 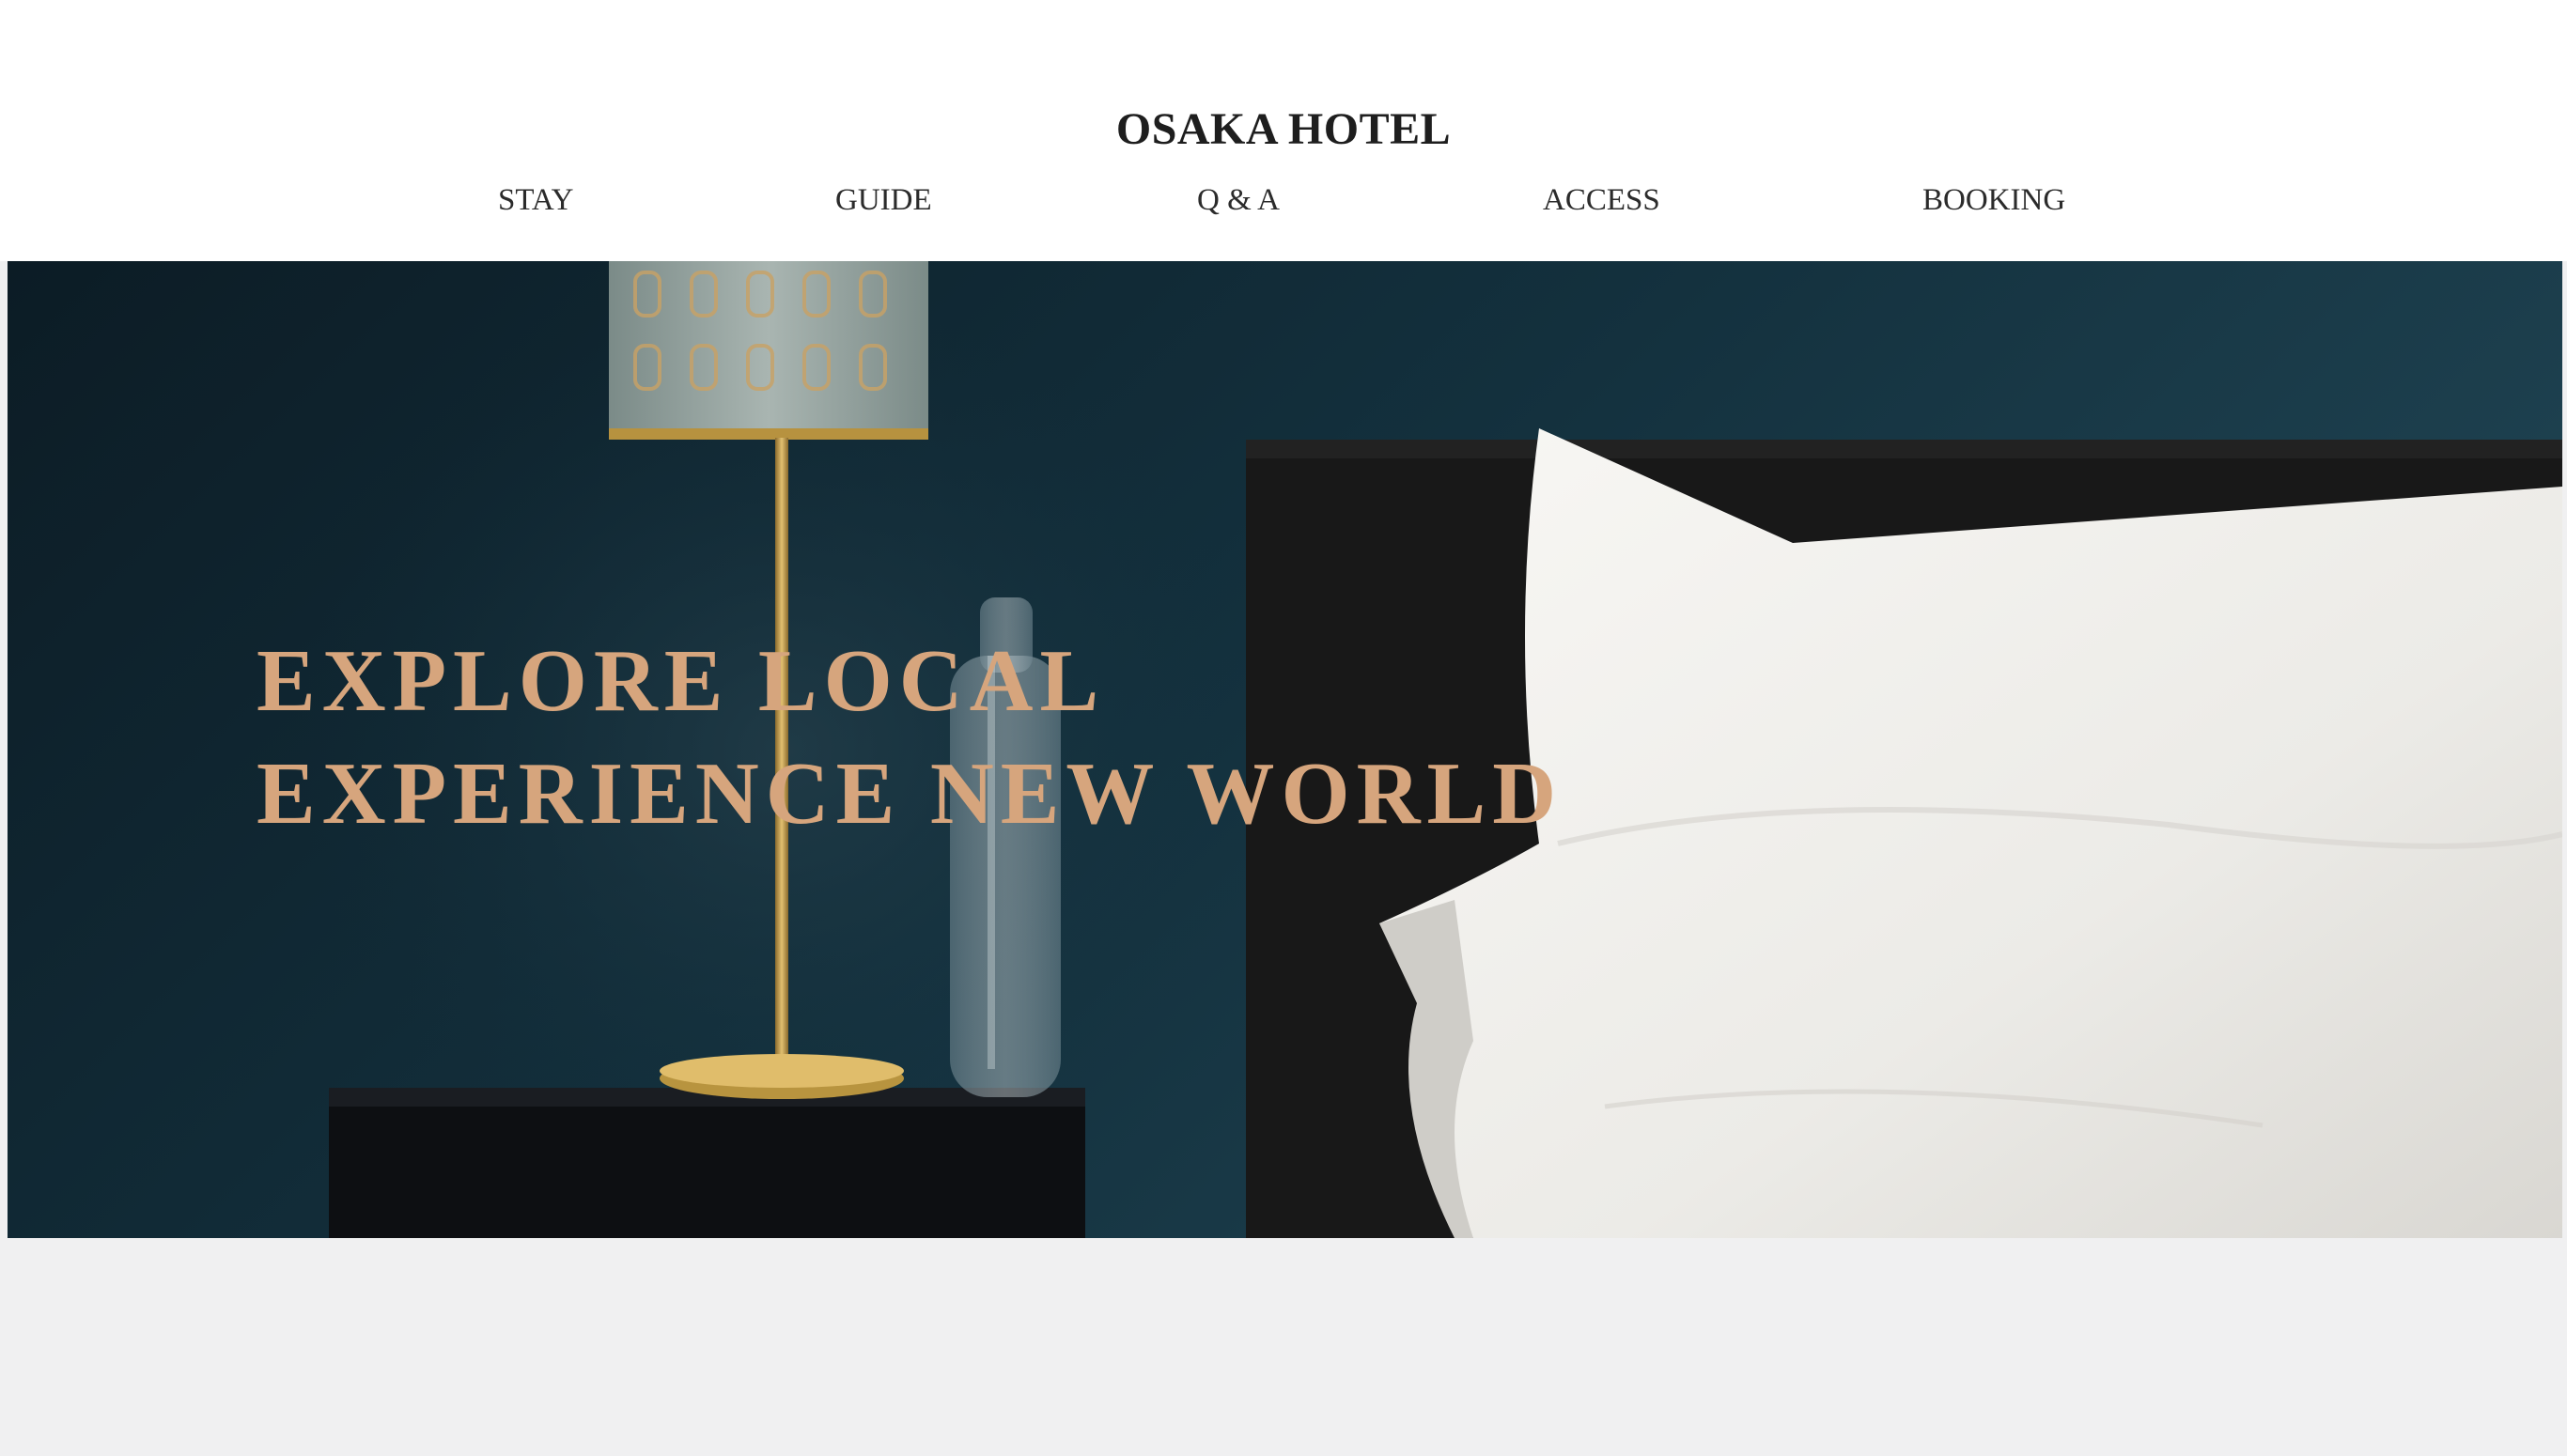 What do you see at coordinates (1993, 200) in the screenshot?
I see `nav-booking: BOOKING` at bounding box center [1993, 200].